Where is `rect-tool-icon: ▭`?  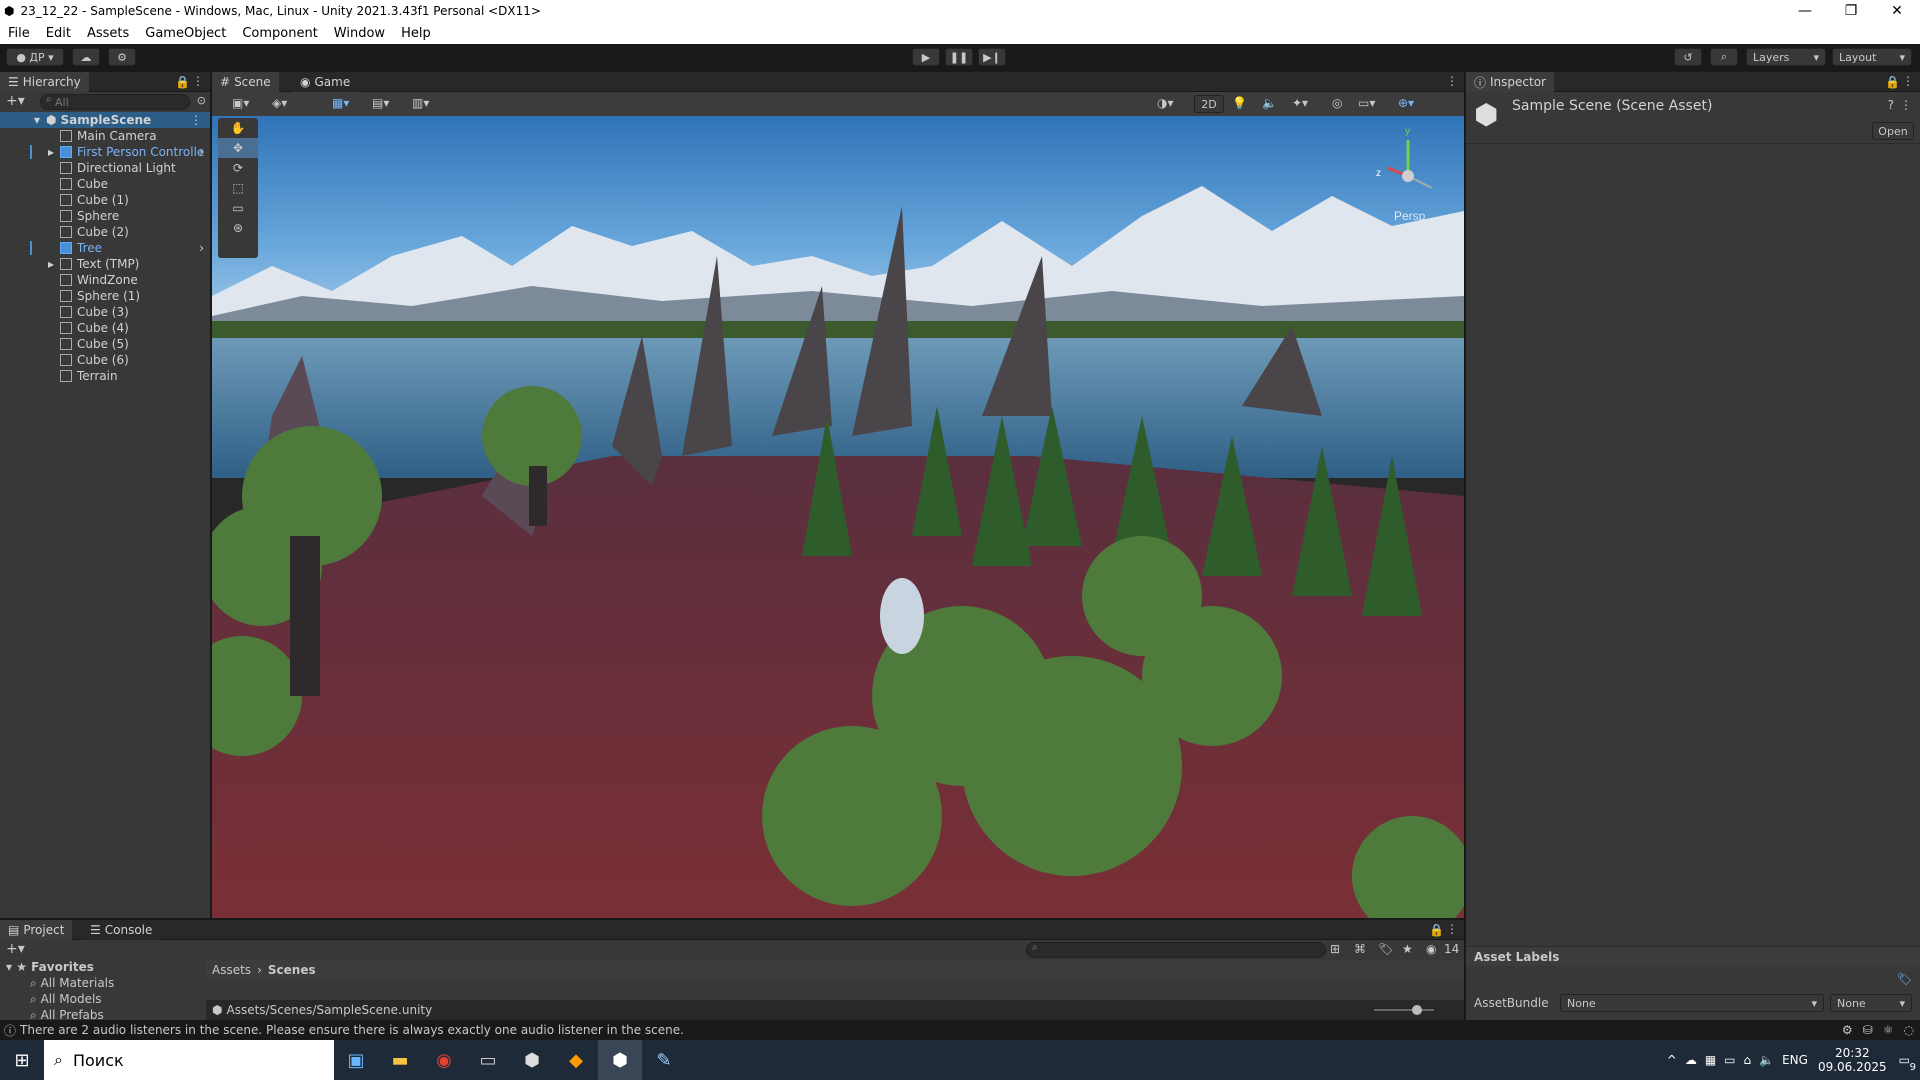 rect-tool-icon: ▭ is located at coordinates (238, 208).